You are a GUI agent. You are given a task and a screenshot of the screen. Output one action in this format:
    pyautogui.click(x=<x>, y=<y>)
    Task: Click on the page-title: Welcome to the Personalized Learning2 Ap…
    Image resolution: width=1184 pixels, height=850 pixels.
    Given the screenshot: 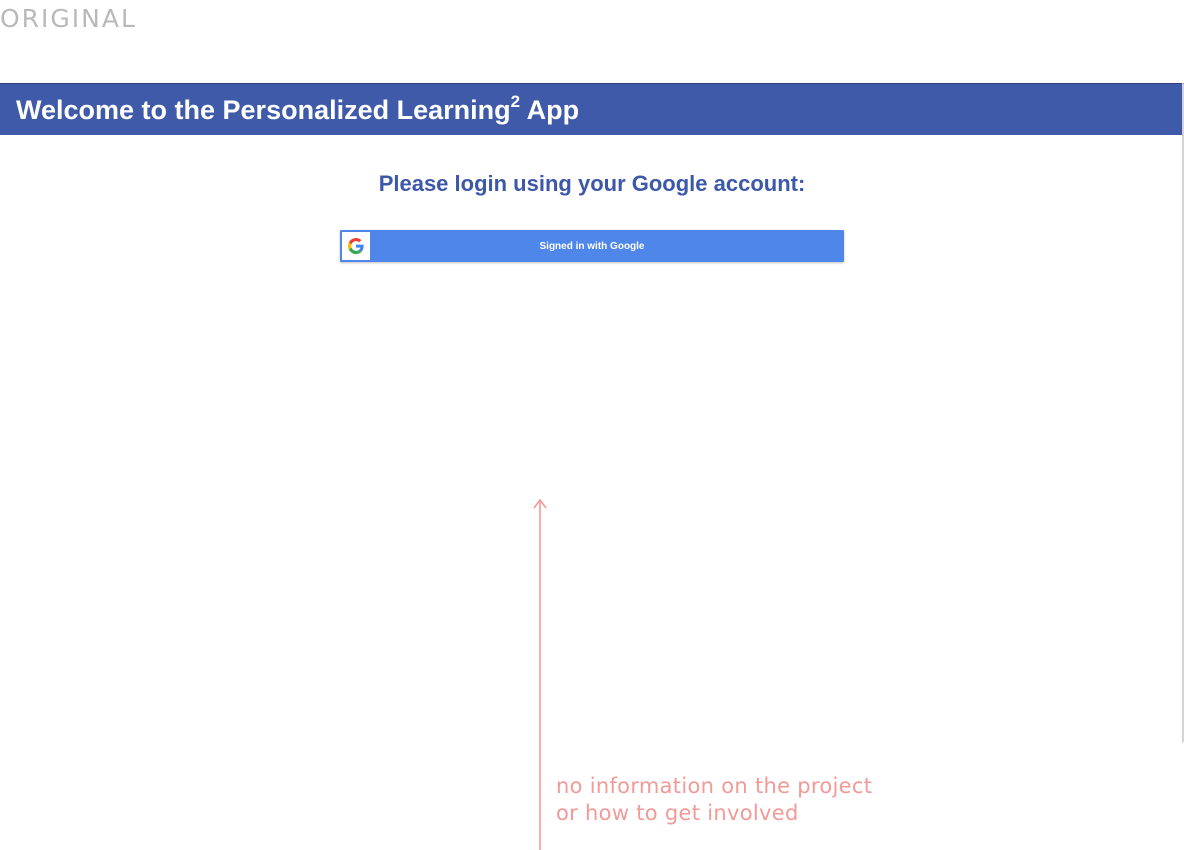 What is the action you would take?
    pyautogui.click(x=298, y=108)
    